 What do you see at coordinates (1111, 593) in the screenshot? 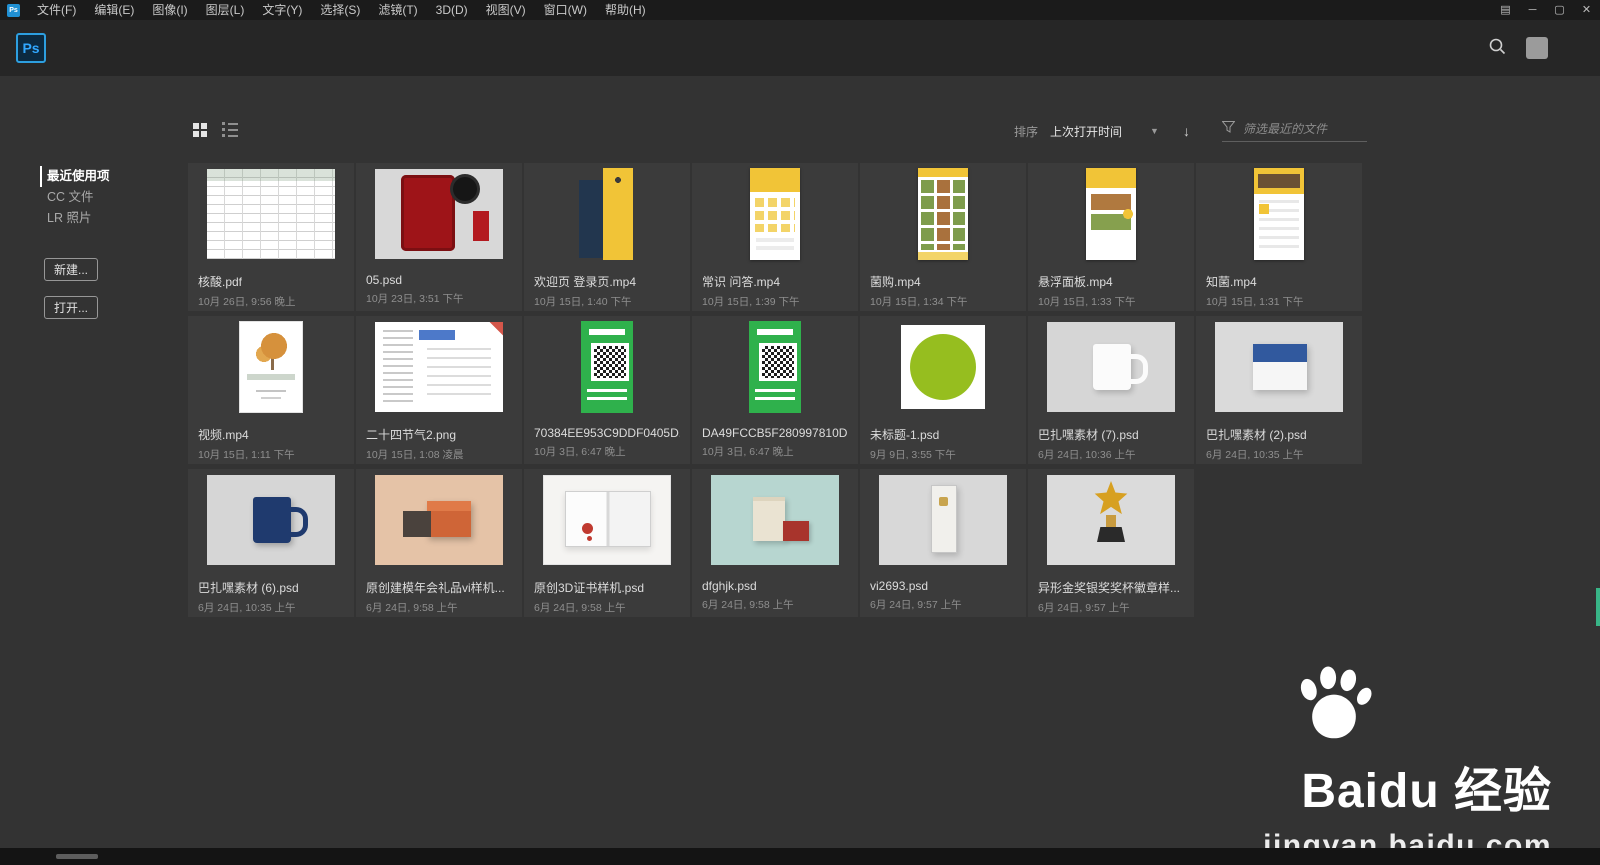
I see `file-caption: 异形金奖银奖奖杯徽章样... 6月 24日, 9:57 上午` at bounding box center [1111, 593].